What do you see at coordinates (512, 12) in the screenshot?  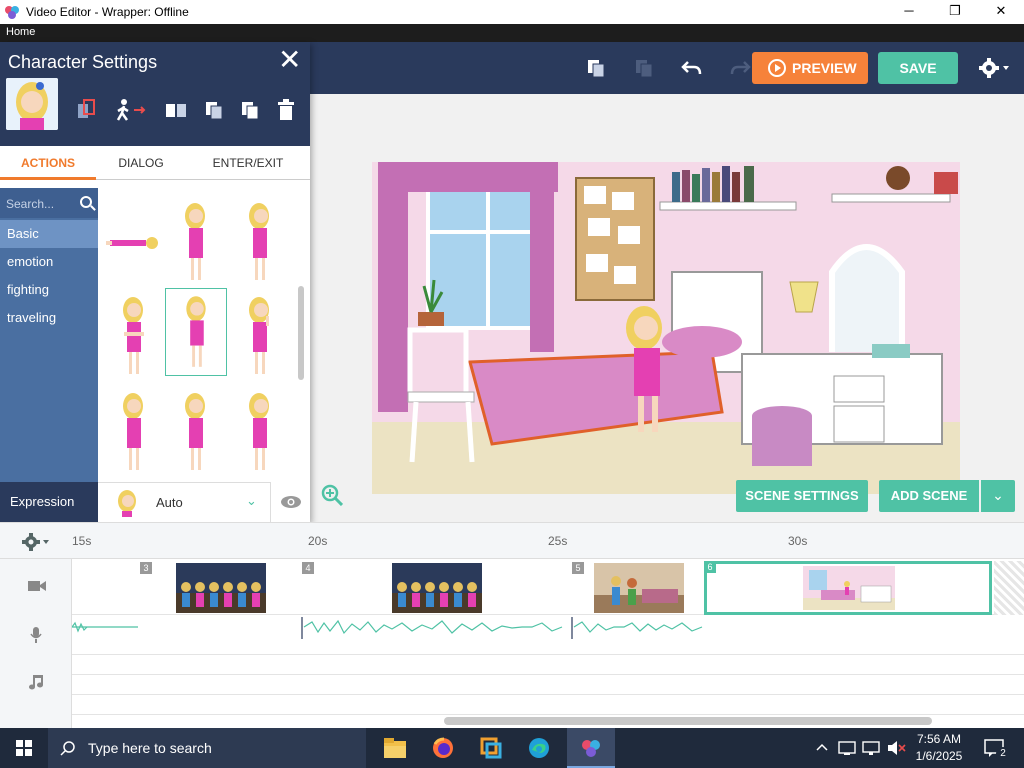 I see `window-titlebar: Video Editor - Wrapper: Offline ─ ❐ ✕` at bounding box center [512, 12].